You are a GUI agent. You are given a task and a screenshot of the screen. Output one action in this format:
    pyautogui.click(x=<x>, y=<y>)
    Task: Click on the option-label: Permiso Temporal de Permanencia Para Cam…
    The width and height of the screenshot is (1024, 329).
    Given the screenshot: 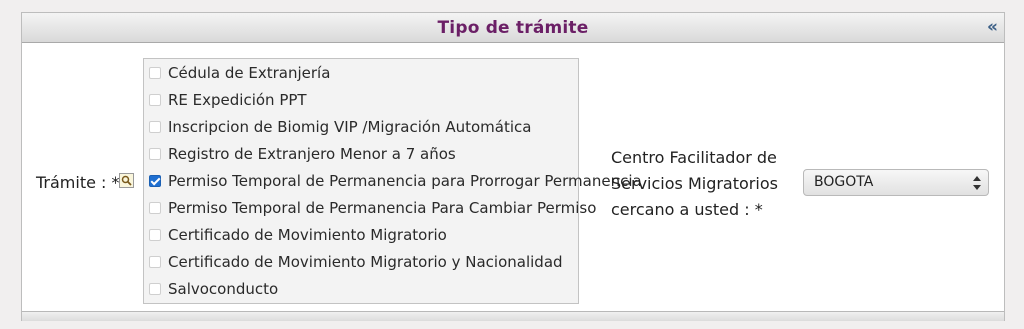 What is the action you would take?
    pyautogui.click(x=382, y=208)
    